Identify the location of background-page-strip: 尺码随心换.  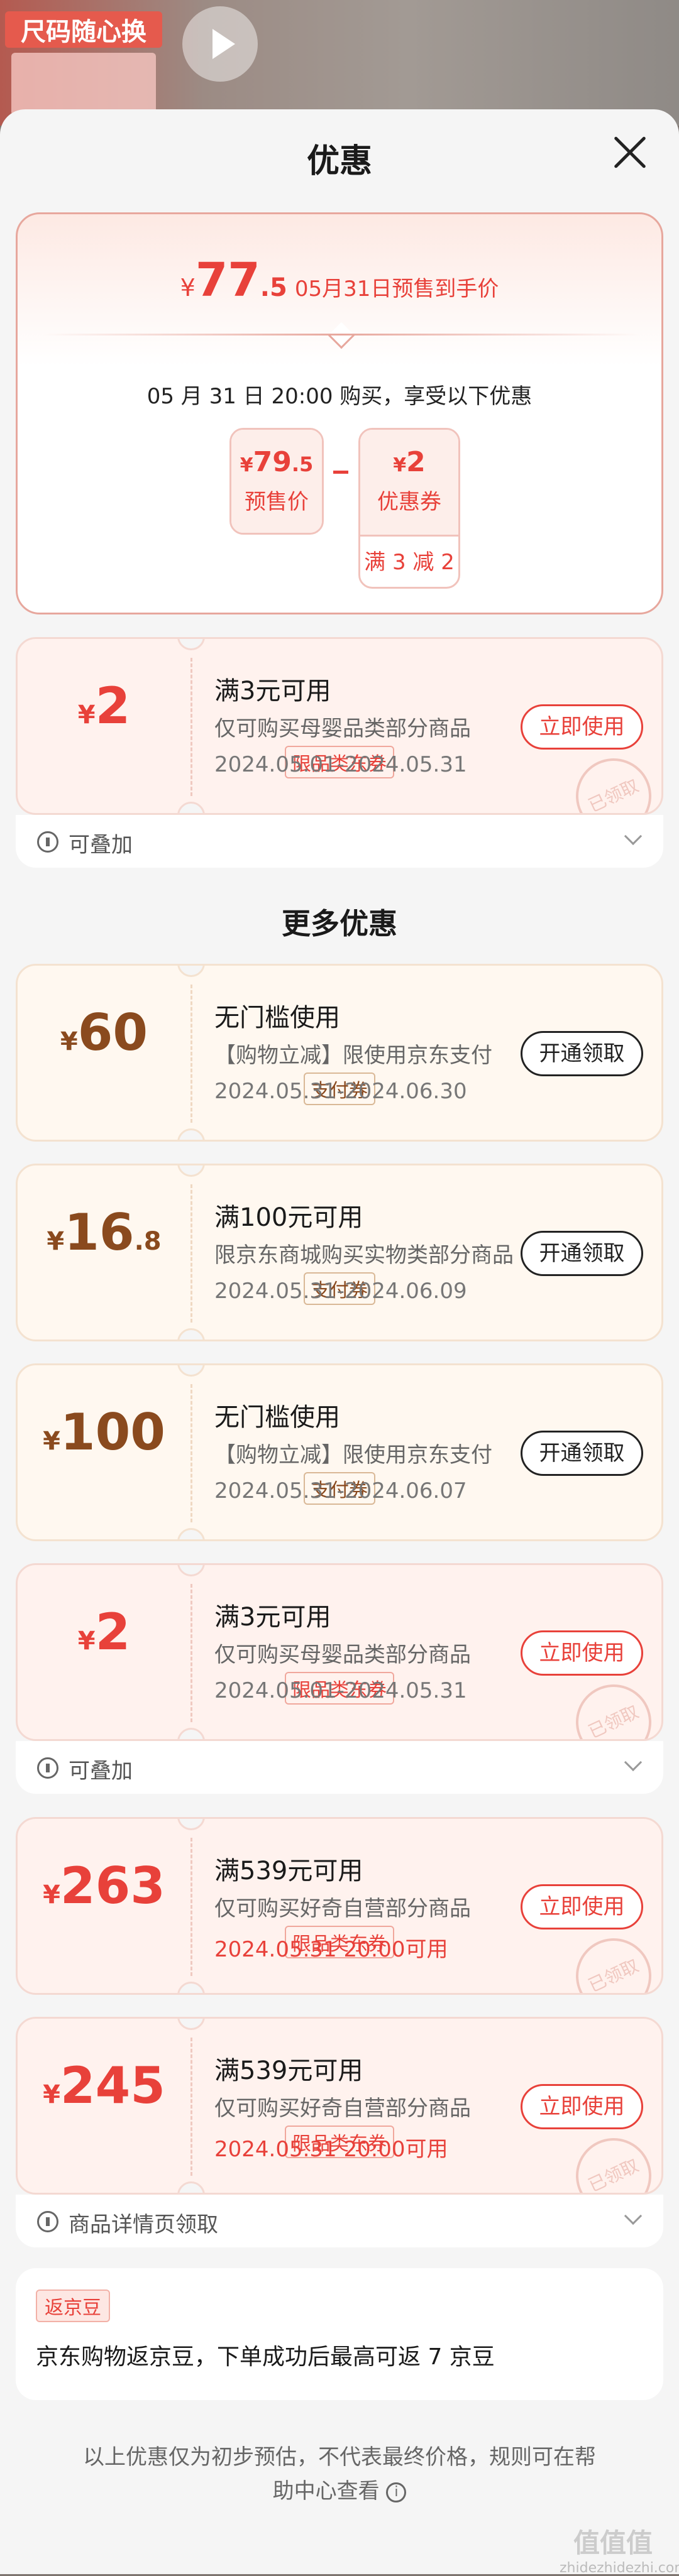
(339, 63).